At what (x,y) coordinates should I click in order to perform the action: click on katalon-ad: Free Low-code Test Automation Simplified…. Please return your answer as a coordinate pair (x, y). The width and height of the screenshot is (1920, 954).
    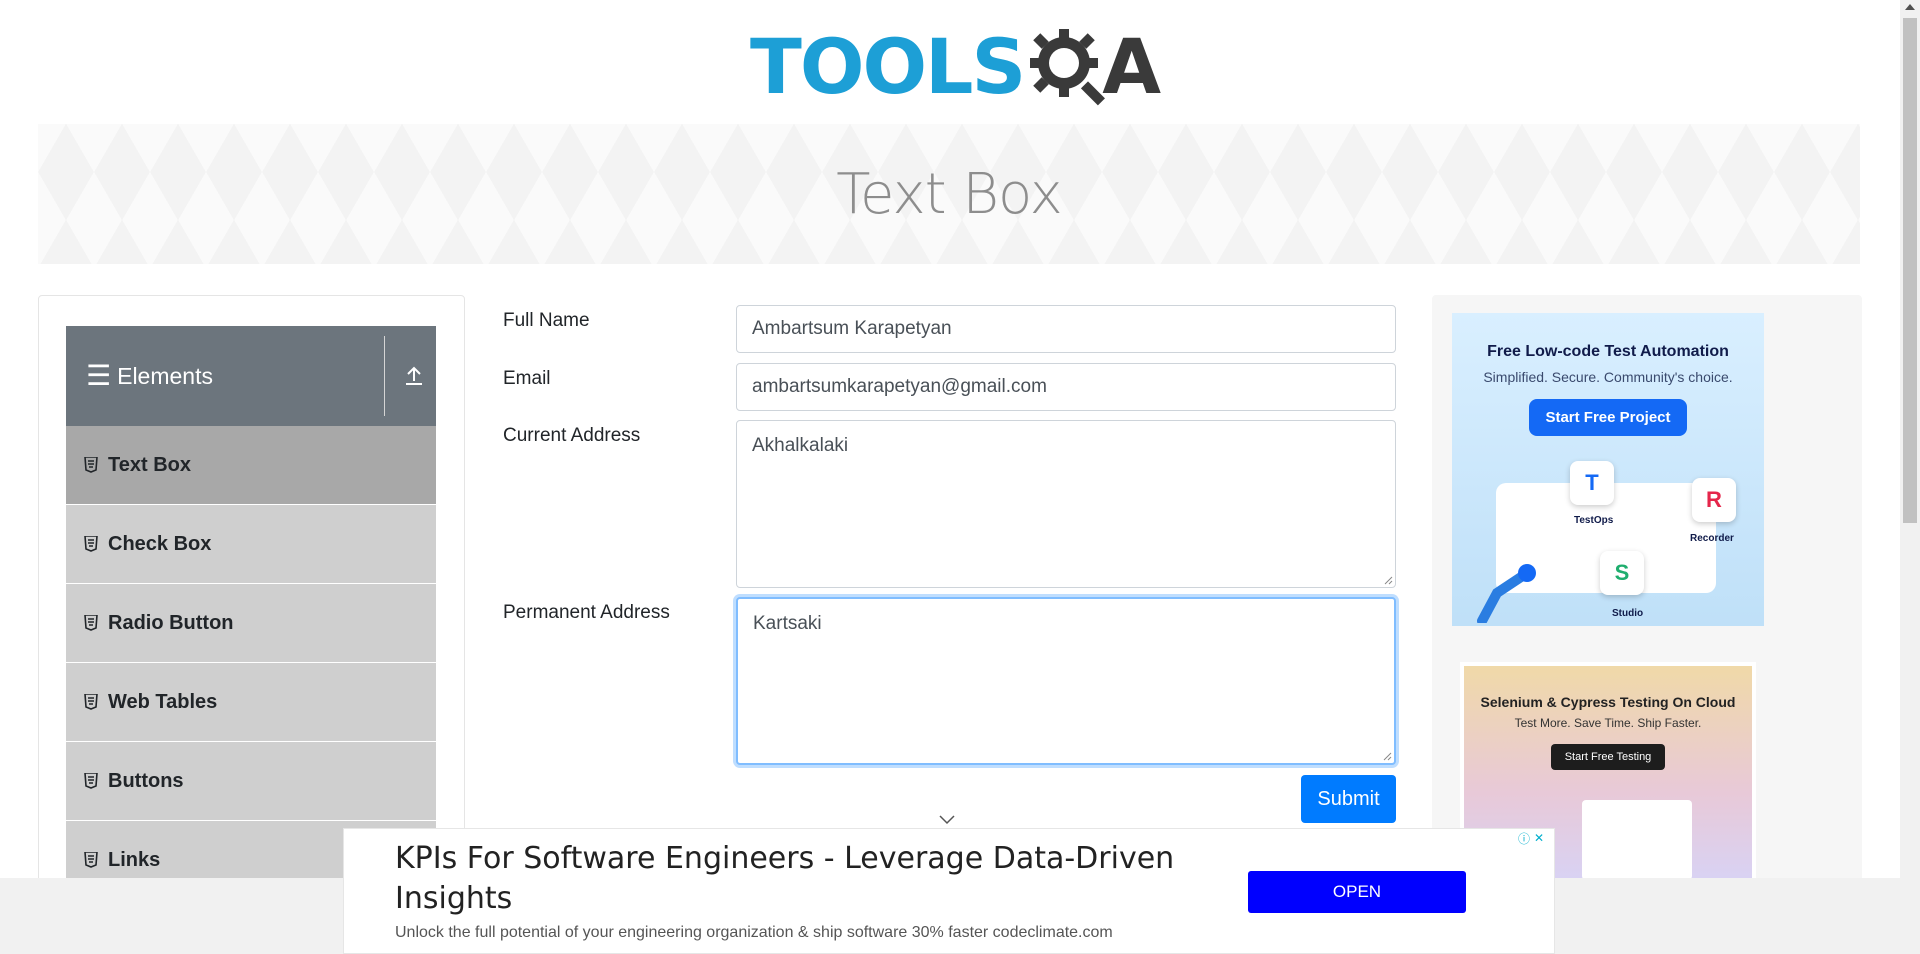
    Looking at the image, I should click on (1608, 469).